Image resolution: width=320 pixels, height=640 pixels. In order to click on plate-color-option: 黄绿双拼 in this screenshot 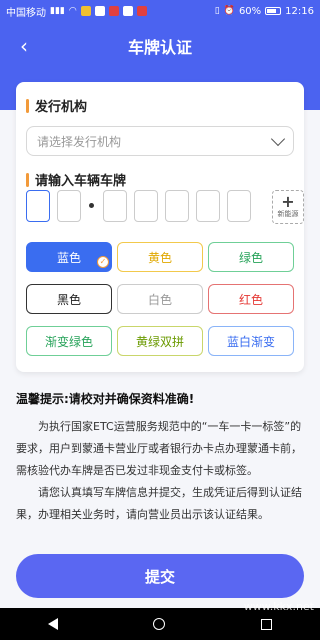, I will do `click(160, 341)`.